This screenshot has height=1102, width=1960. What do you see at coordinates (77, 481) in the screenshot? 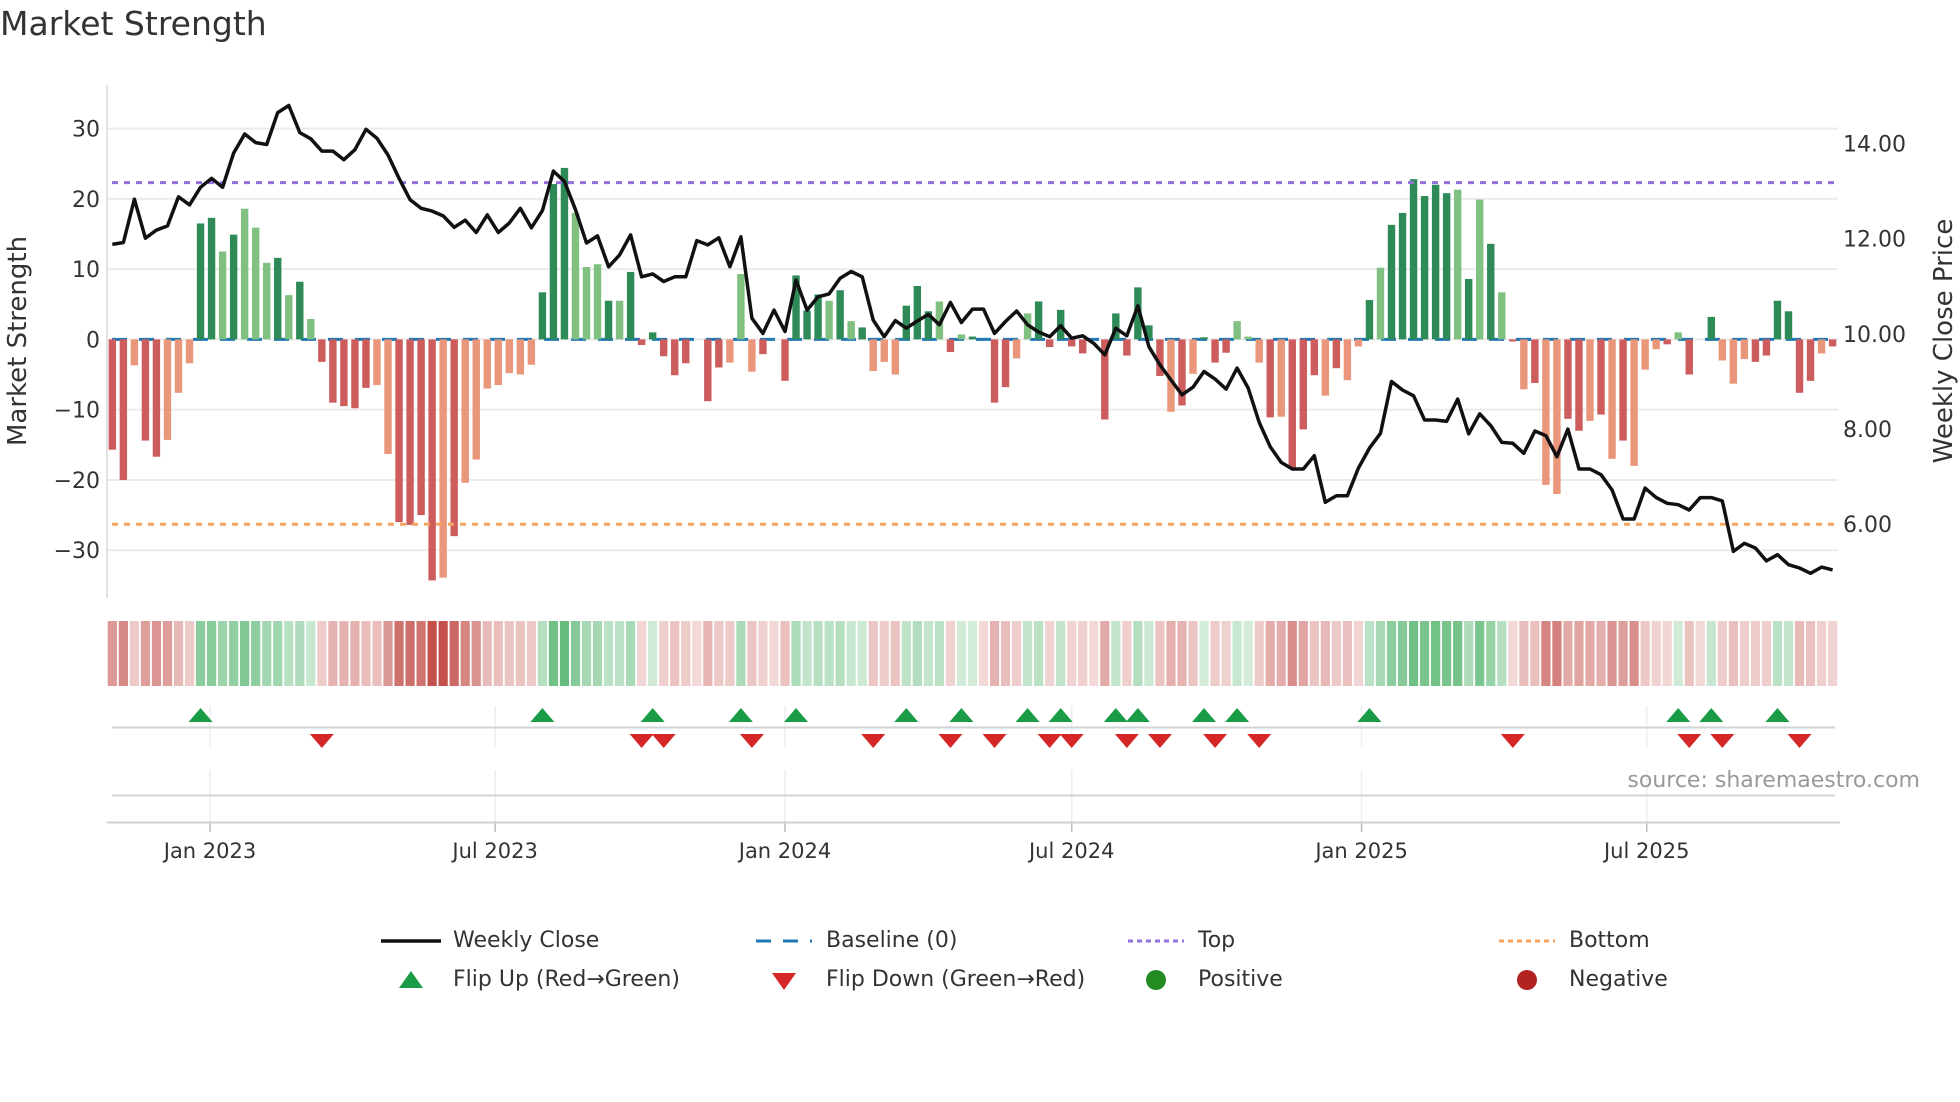
I see `y-tick-label: −20` at bounding box center [77, 481].